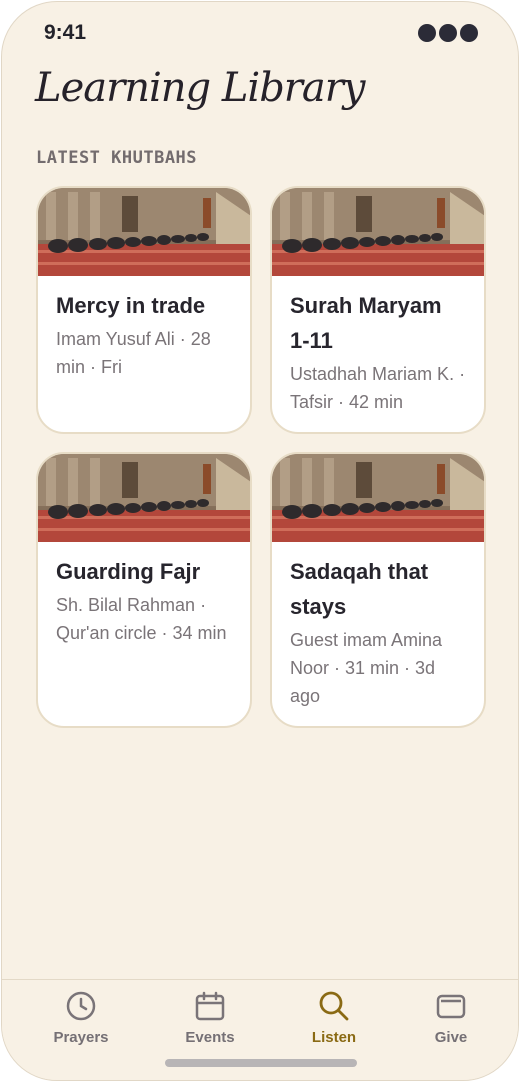 The image size is (520, 1082). What do you see at coordinates (366, 323) in the screenshot?
I see `card-title: Surah Maryam 1-11` at bounding box center [366, 323].